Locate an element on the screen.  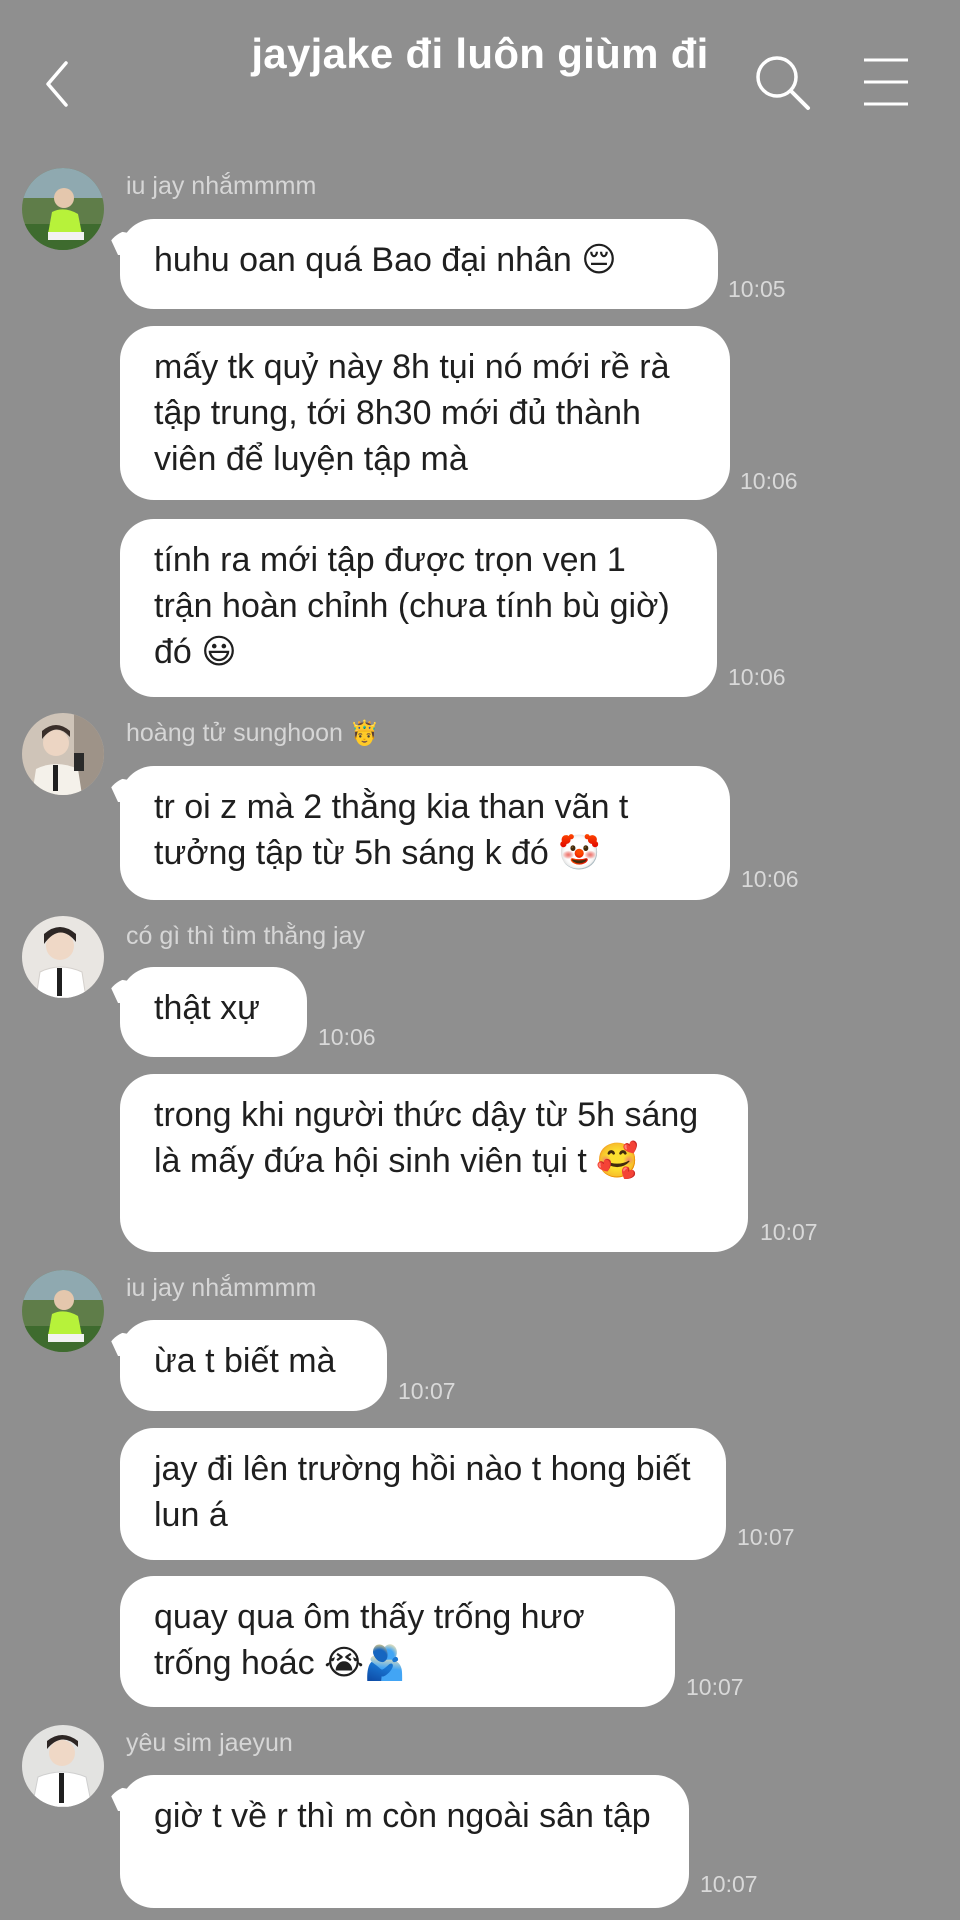
chat-title: jayjake đi luôn giùm đi is located at coordinates (480, 53).